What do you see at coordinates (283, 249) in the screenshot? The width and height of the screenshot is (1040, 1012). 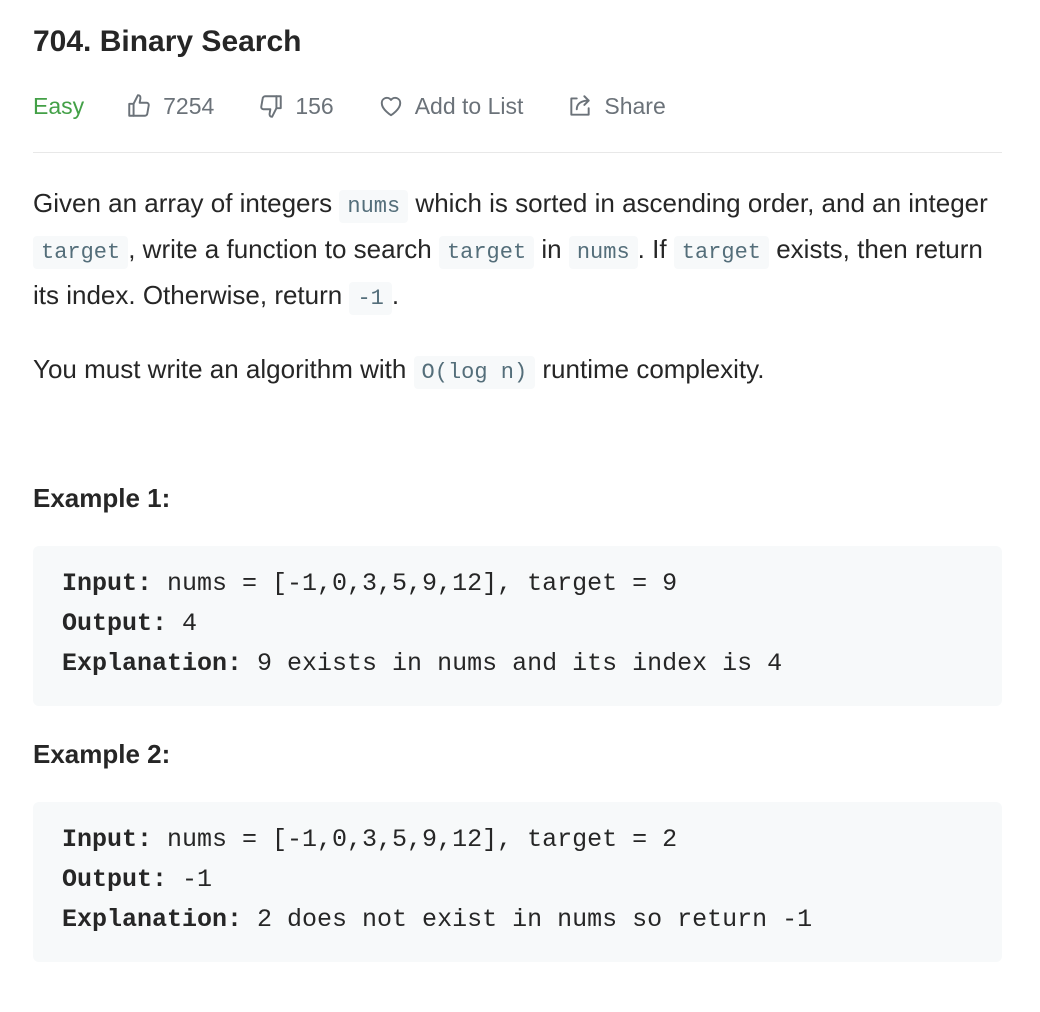 I see `description-text: , write a function to search` at bounding box center [283, 249].